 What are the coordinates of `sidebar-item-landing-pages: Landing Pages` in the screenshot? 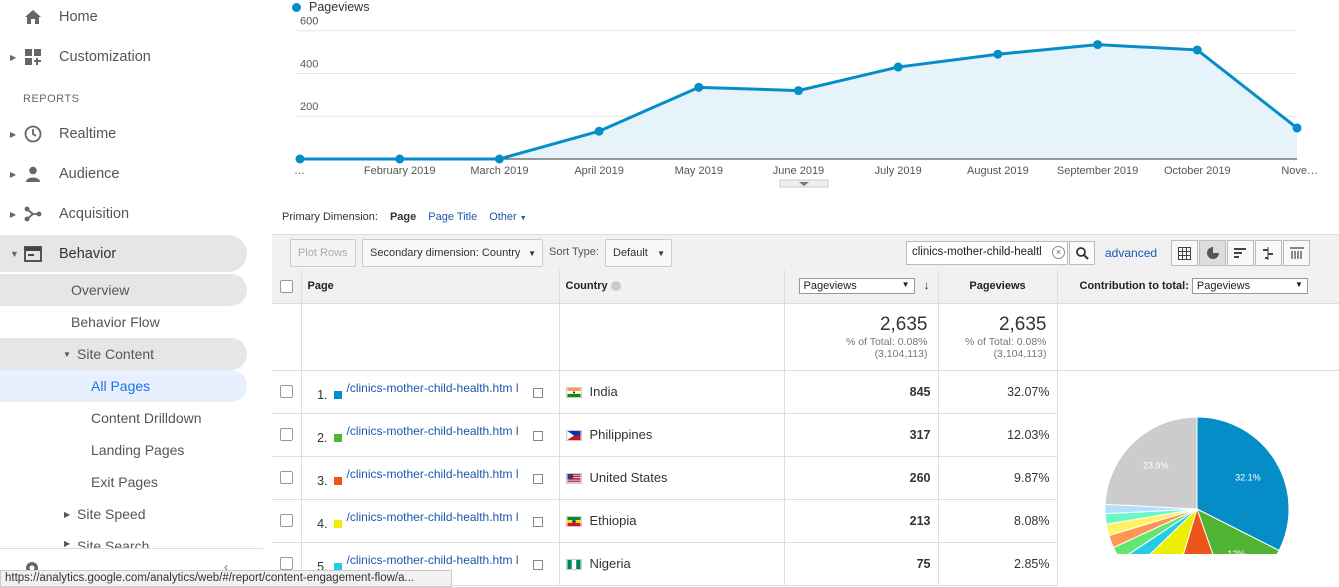 It's located at (137, 450).